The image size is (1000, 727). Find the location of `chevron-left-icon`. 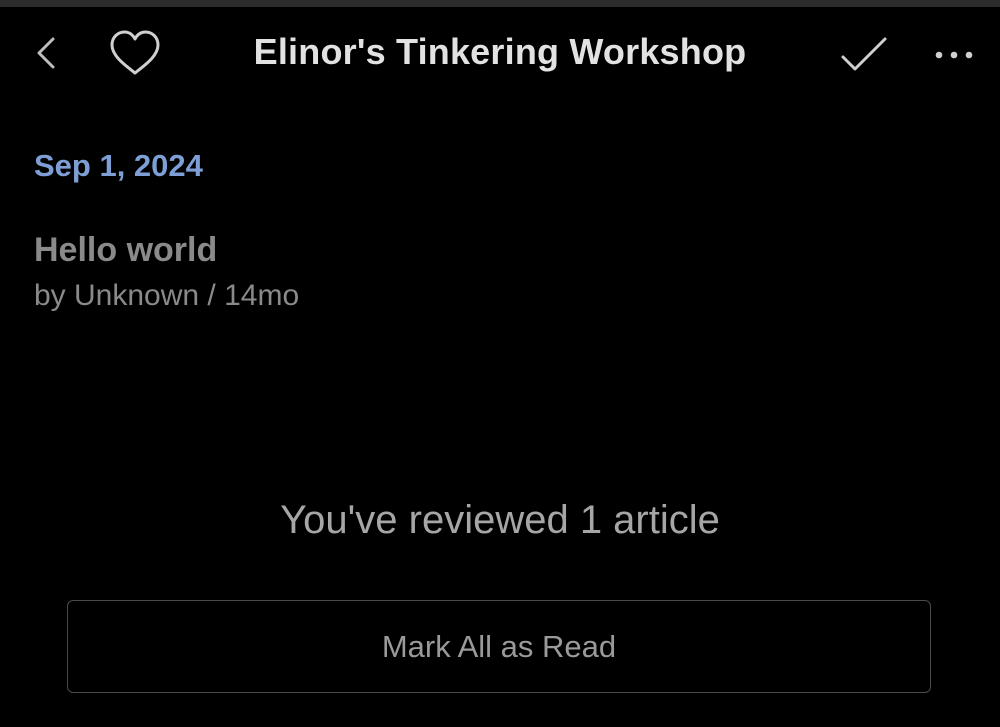

chevron-left-icon is located at coordinates (46, 53).